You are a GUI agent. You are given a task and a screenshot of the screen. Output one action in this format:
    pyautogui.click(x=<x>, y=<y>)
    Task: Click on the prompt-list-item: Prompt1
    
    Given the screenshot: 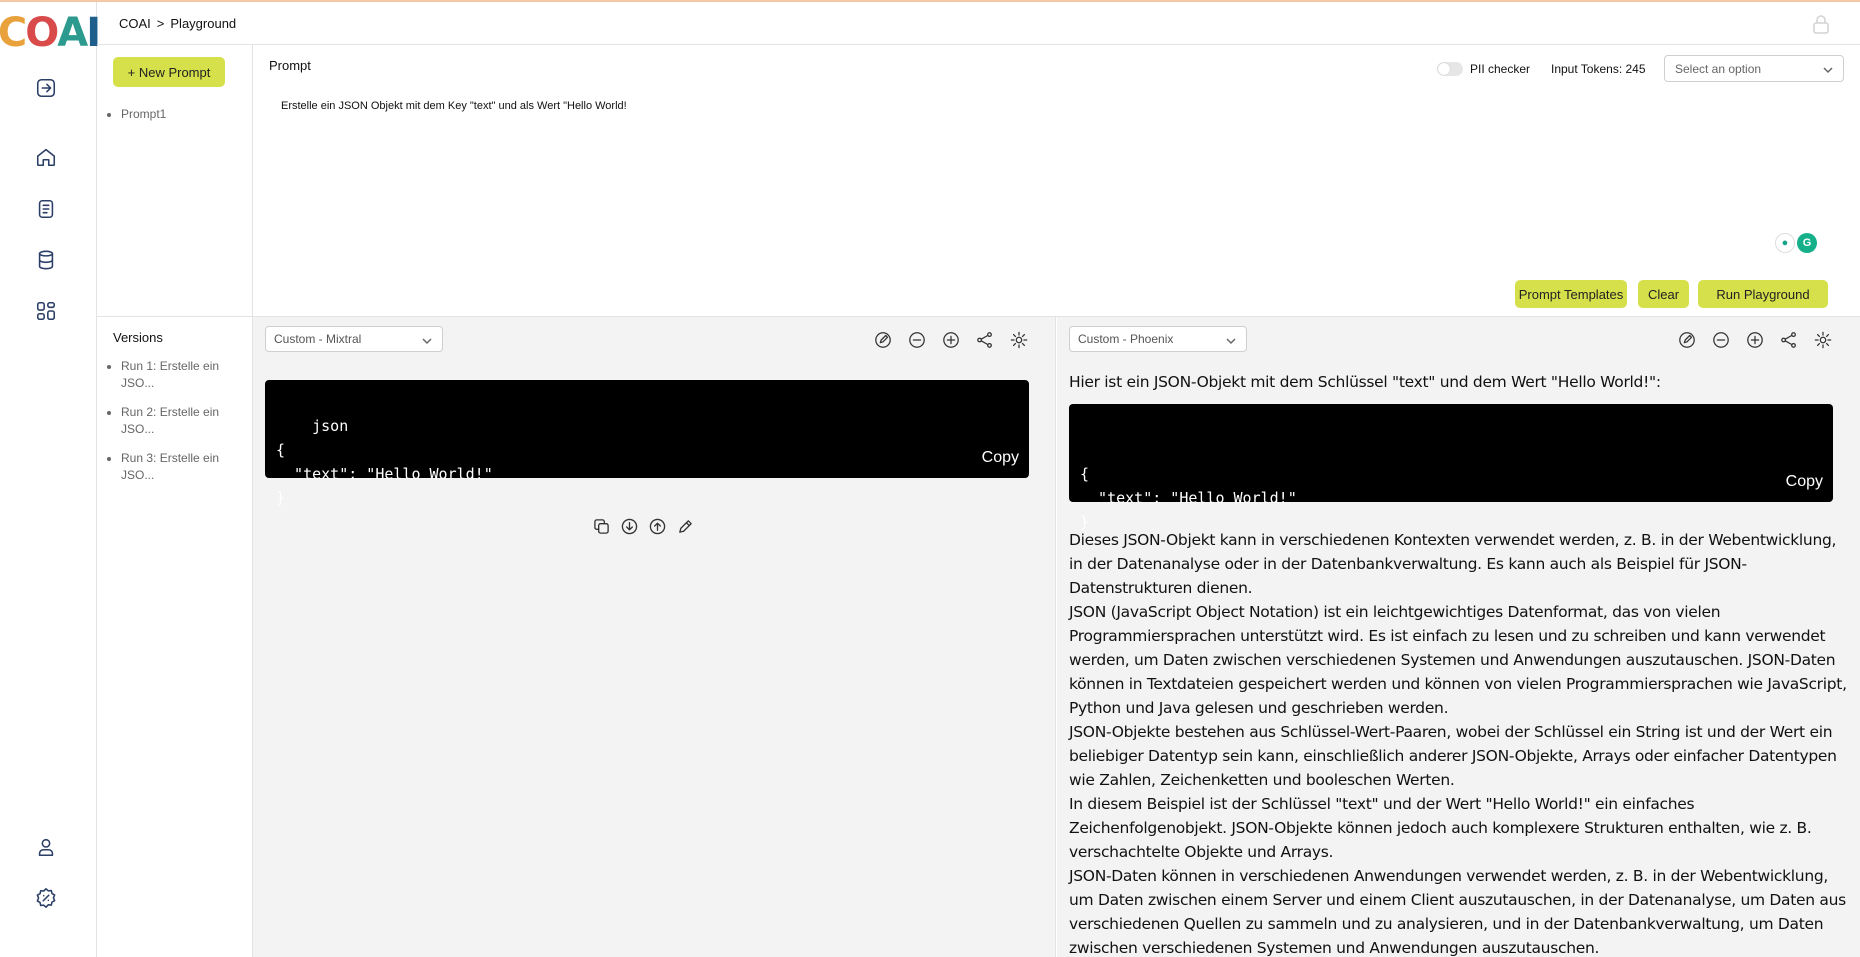 What is the action you would take?
    pyautogui.click(x=143, y=114)
    